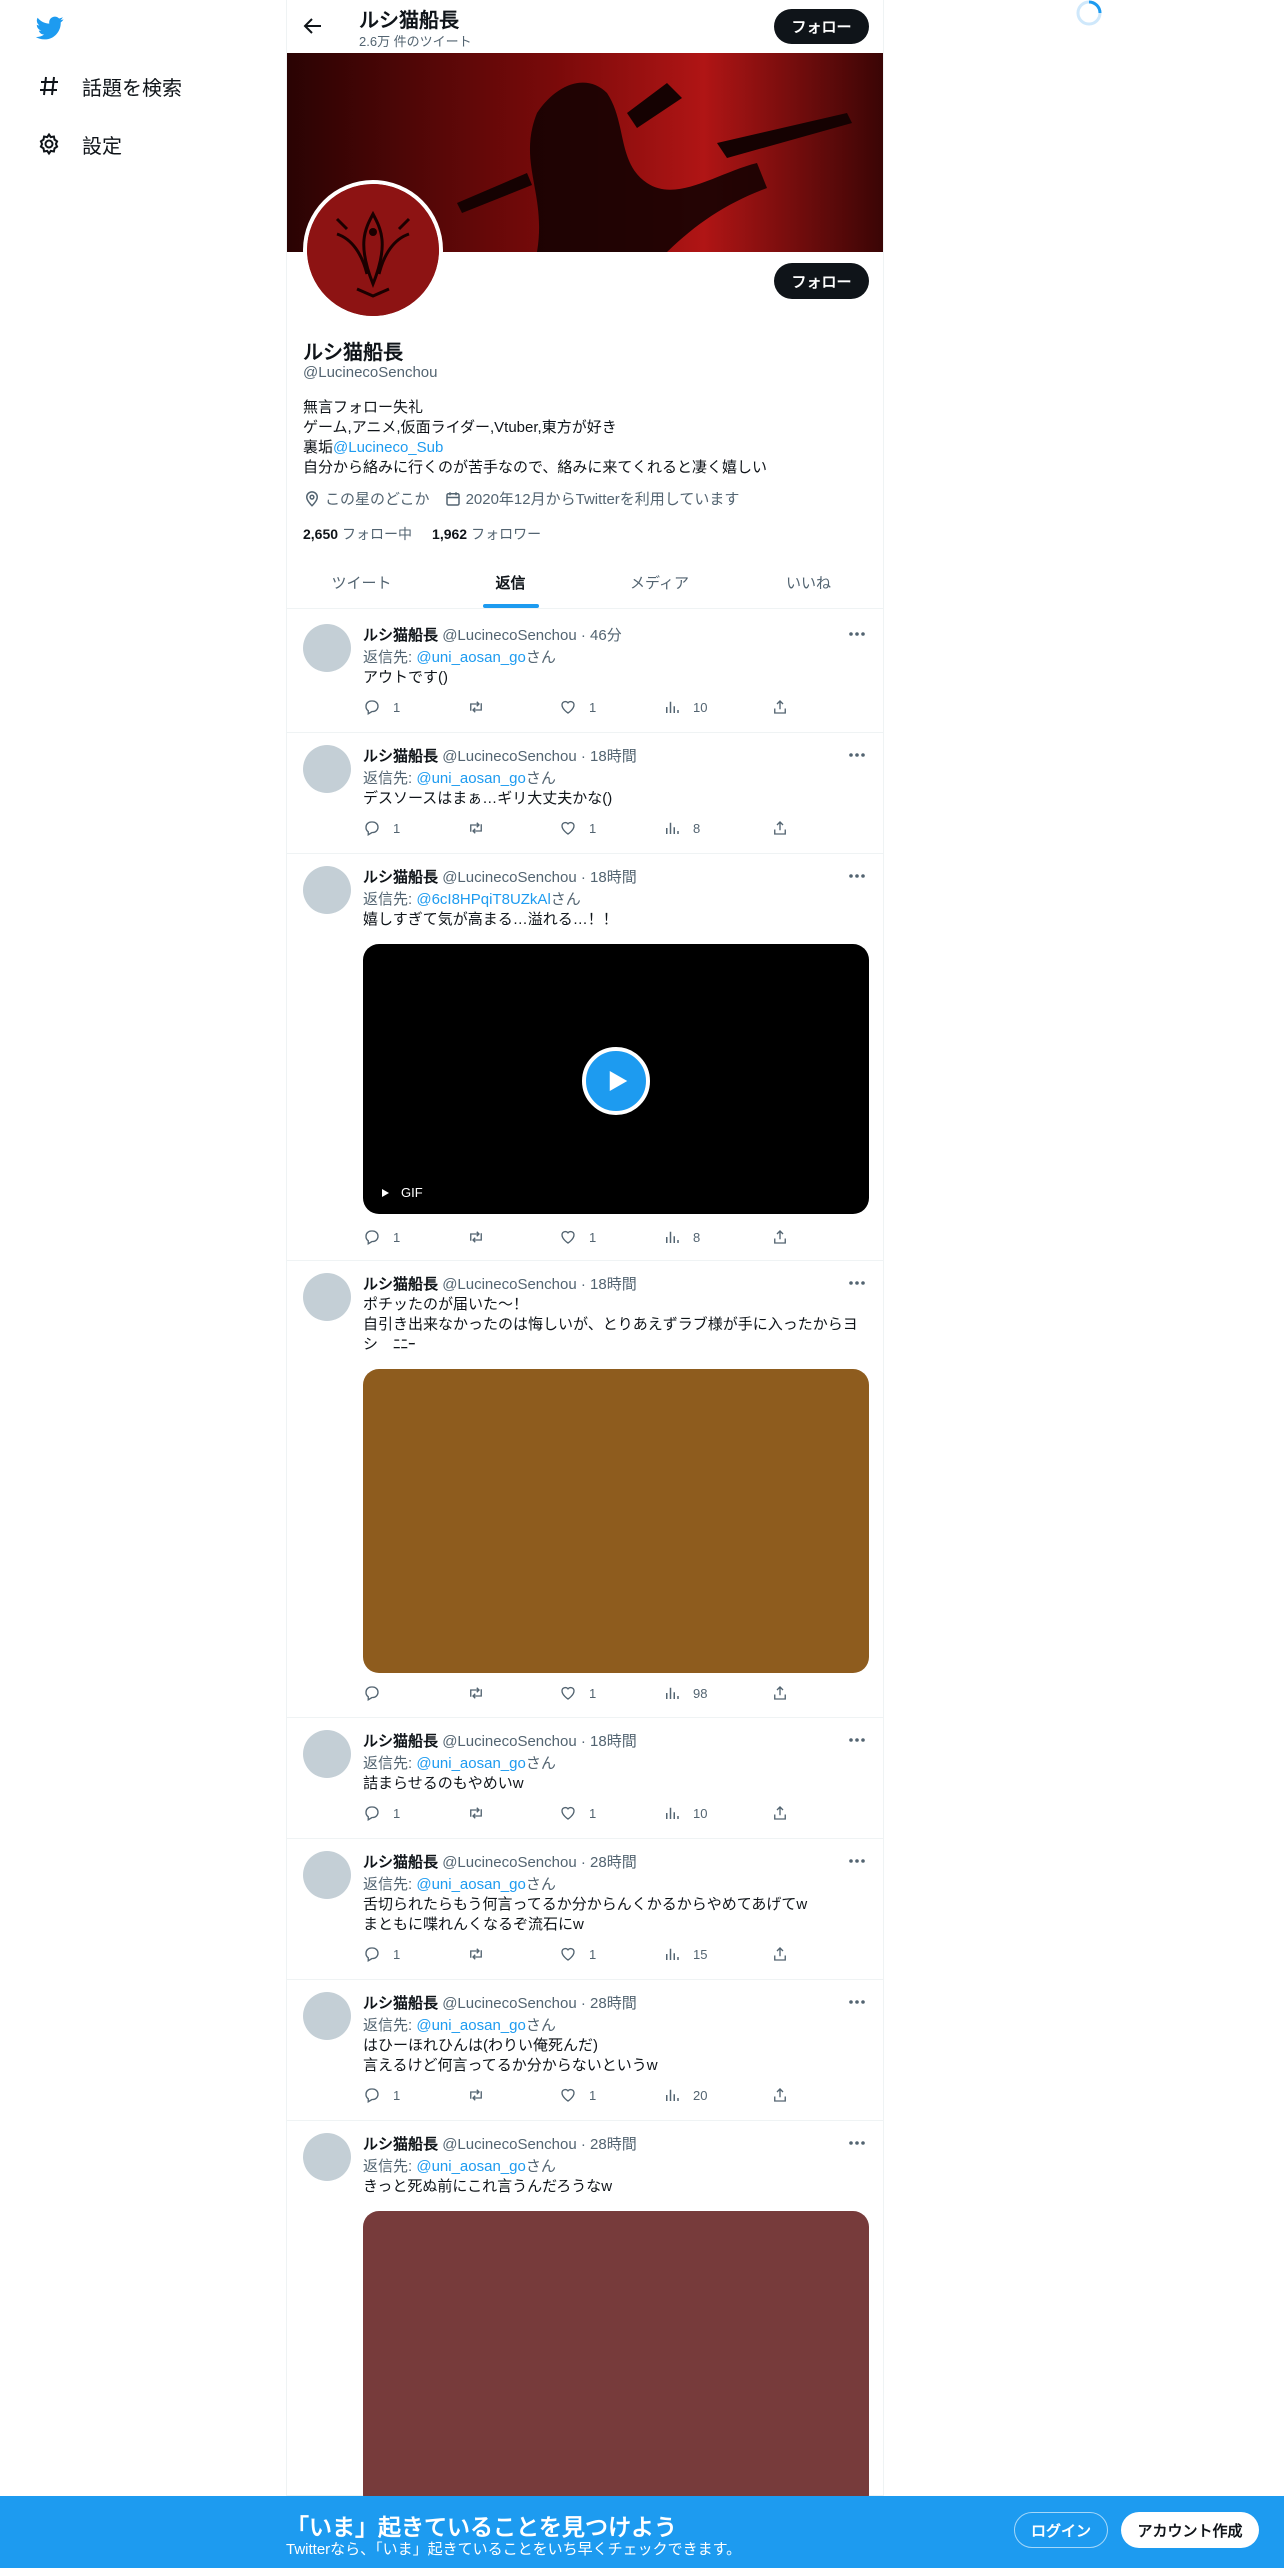 This screenshot has width=1284, height=2568. I want to click on tweet-image, so click(616, 2361).